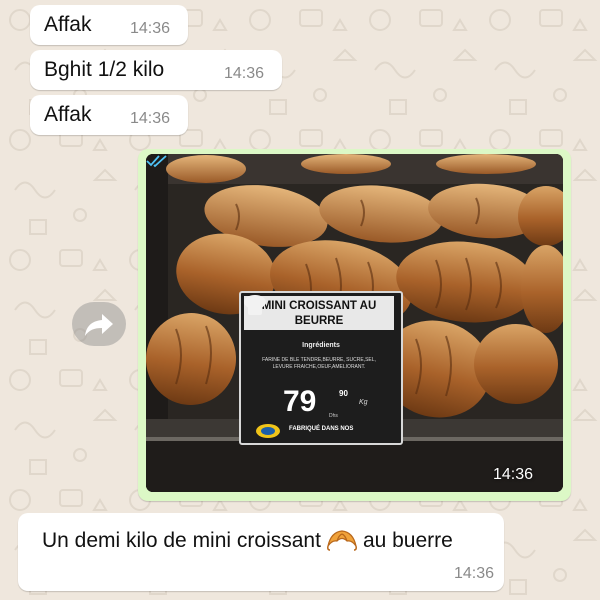  What do you see at coordinates (268, 431) in the screenshot?
I see `store-logo-icon` at bounding box center [268, 431].